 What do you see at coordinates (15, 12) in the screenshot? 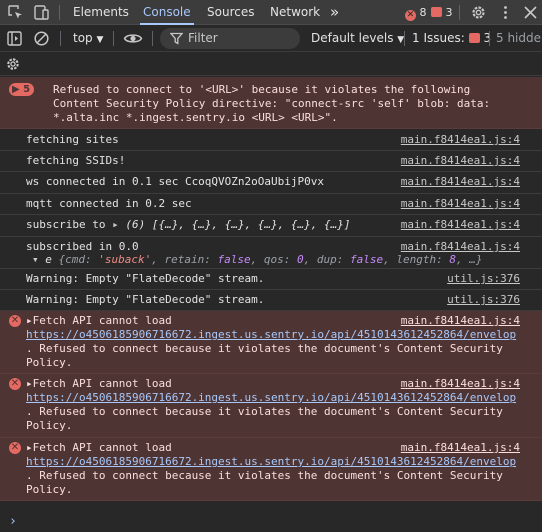
I see `inspect-element-icon` at bounding box center [15, 12].